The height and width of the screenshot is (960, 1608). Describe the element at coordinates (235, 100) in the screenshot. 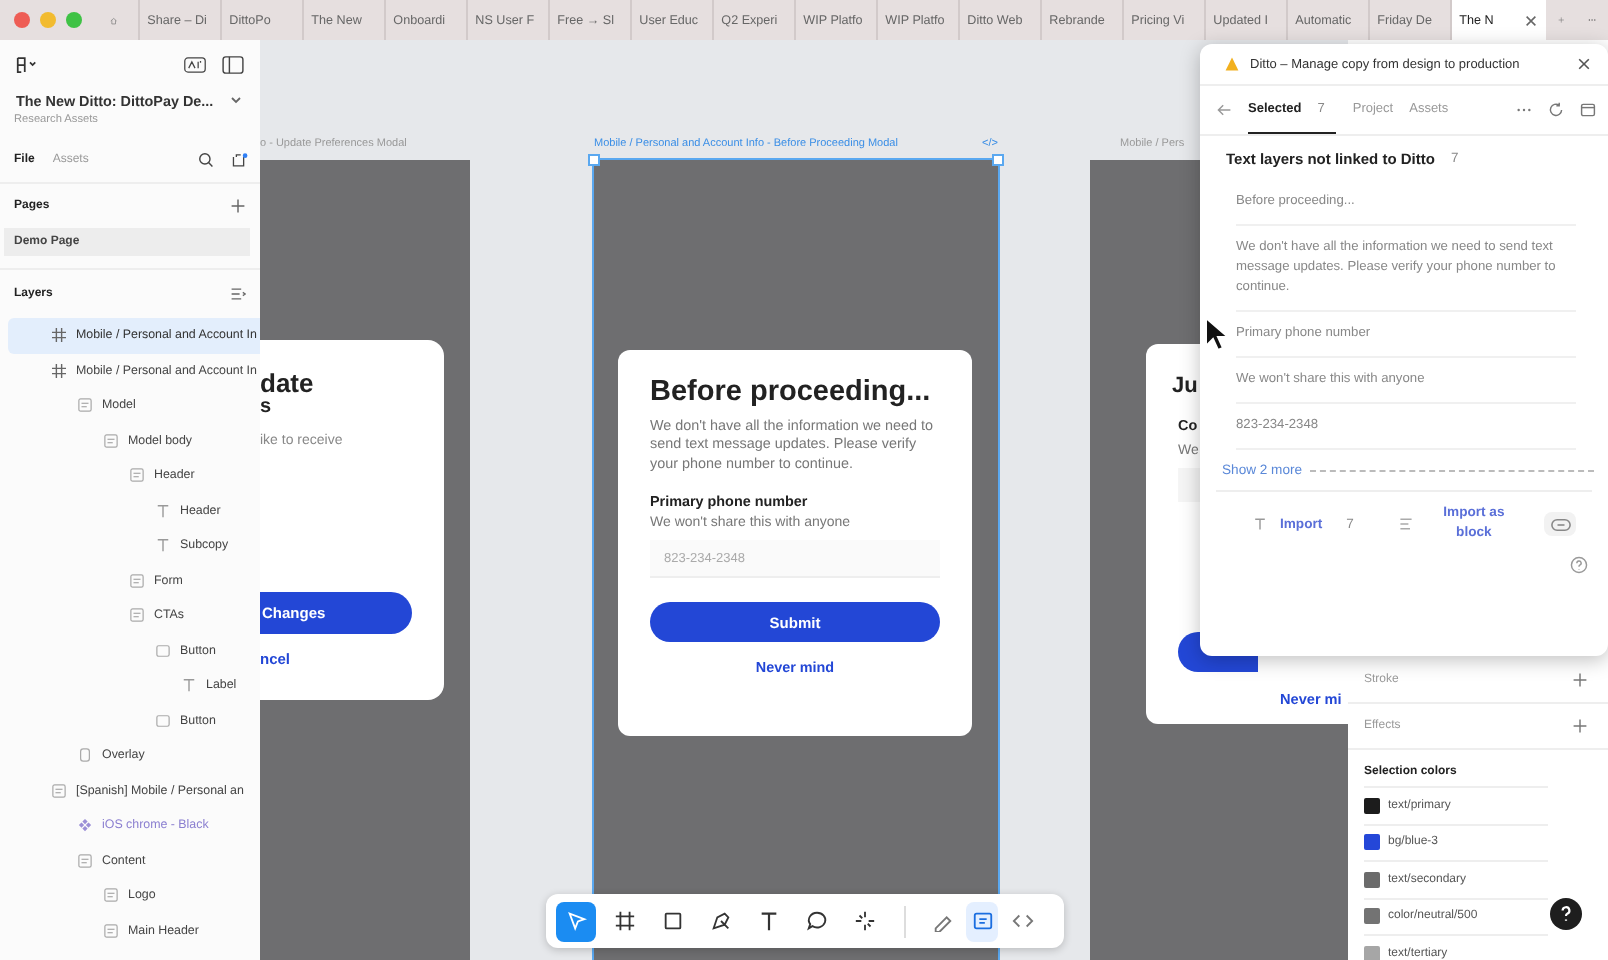

I see `caret-icon` at that location.